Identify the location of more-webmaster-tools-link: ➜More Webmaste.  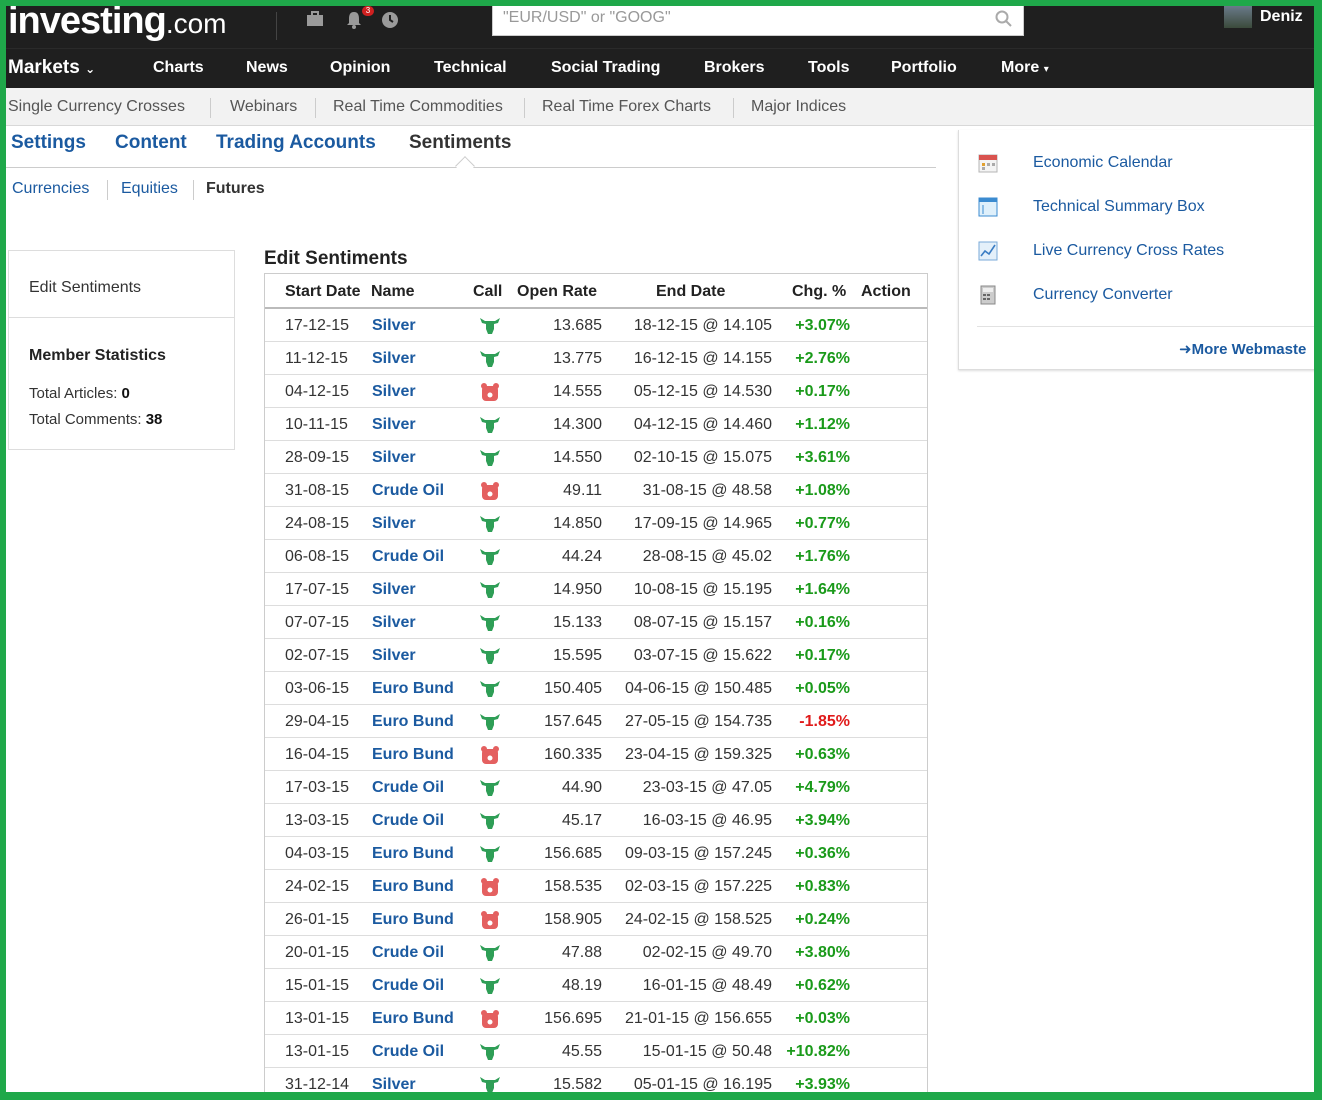
(1242, 349).